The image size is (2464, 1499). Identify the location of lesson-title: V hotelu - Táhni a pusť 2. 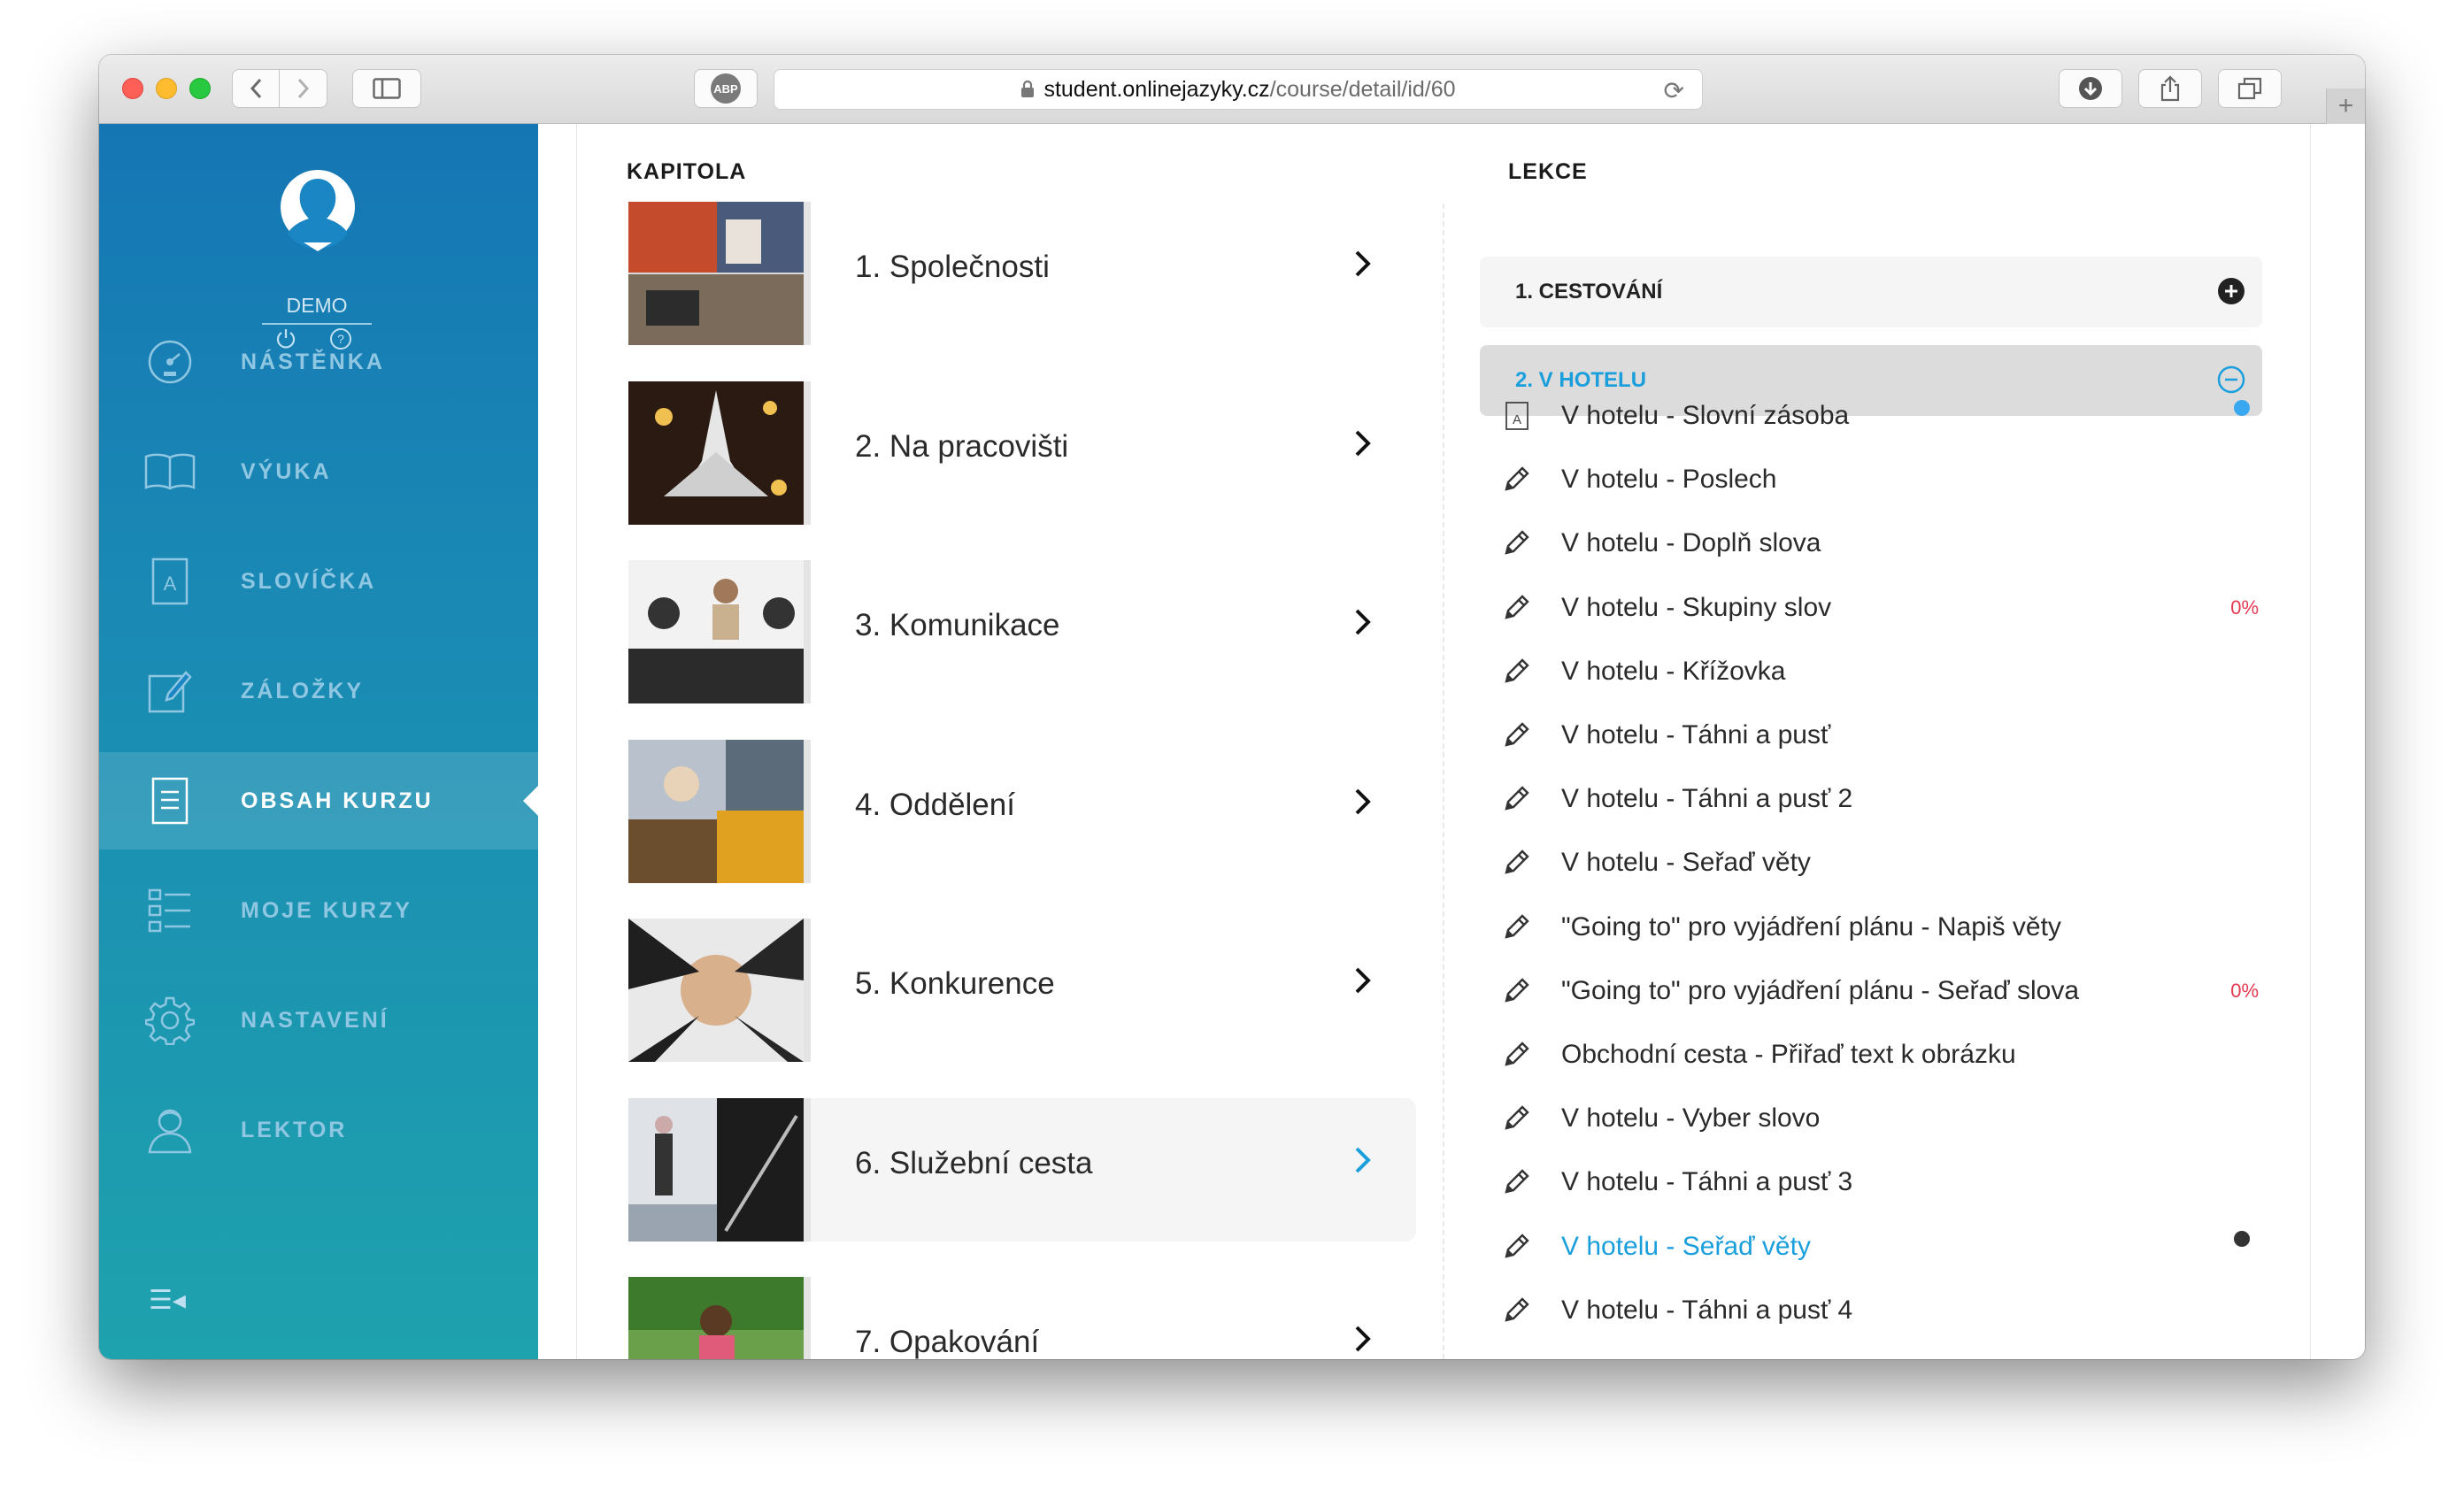
(1707, 799).